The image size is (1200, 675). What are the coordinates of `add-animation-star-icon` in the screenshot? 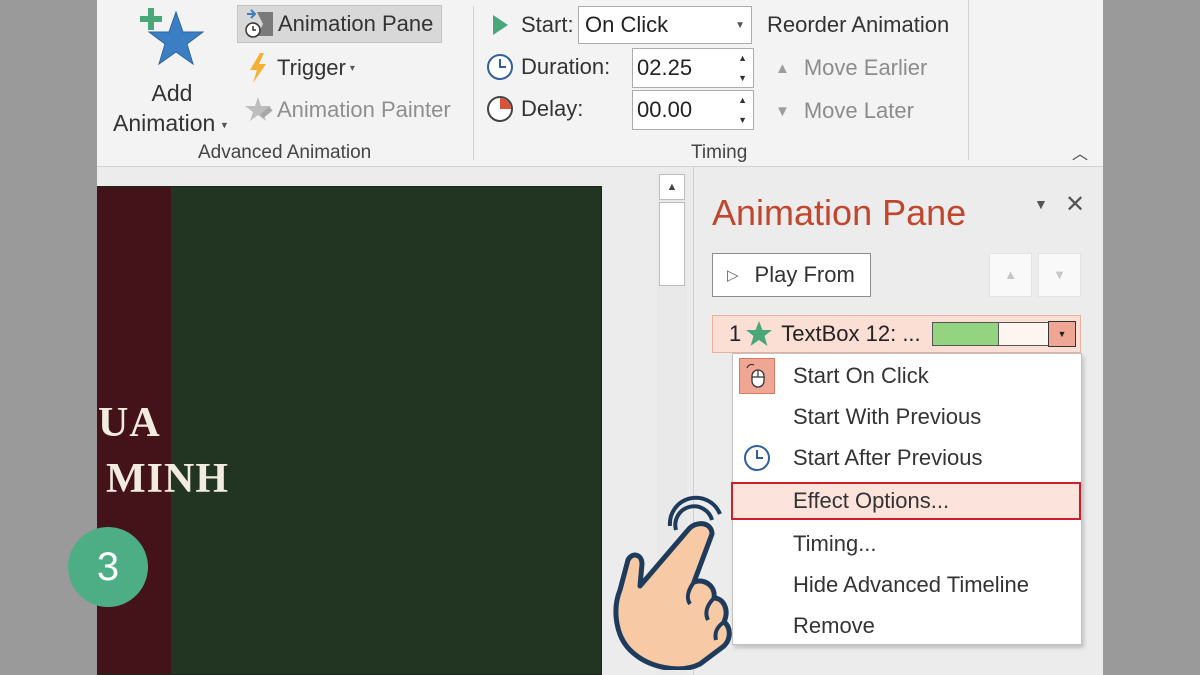 It's located at (172, 37).